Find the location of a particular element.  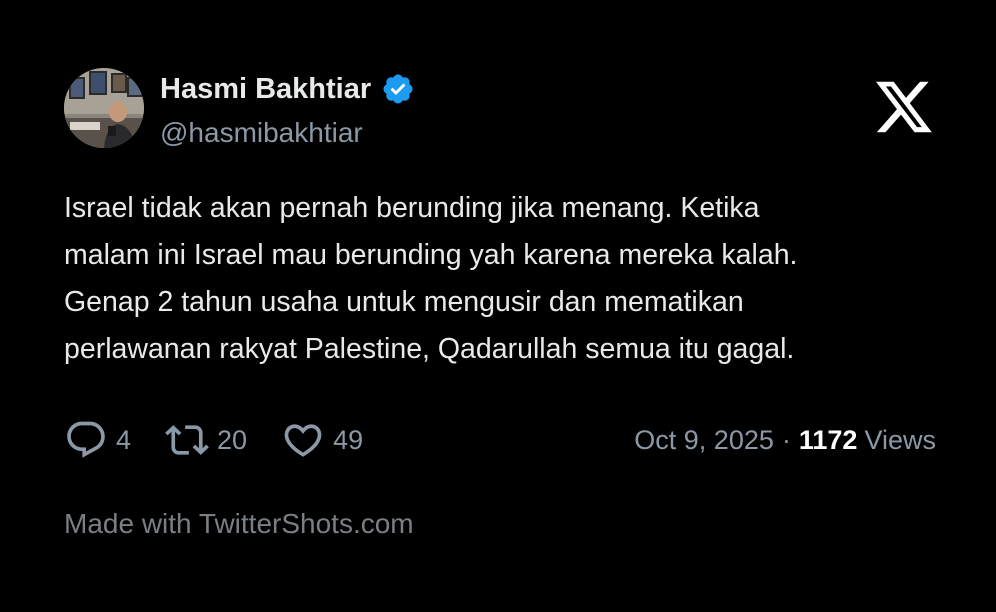

repost-icon is located at coordinates (187, 440).